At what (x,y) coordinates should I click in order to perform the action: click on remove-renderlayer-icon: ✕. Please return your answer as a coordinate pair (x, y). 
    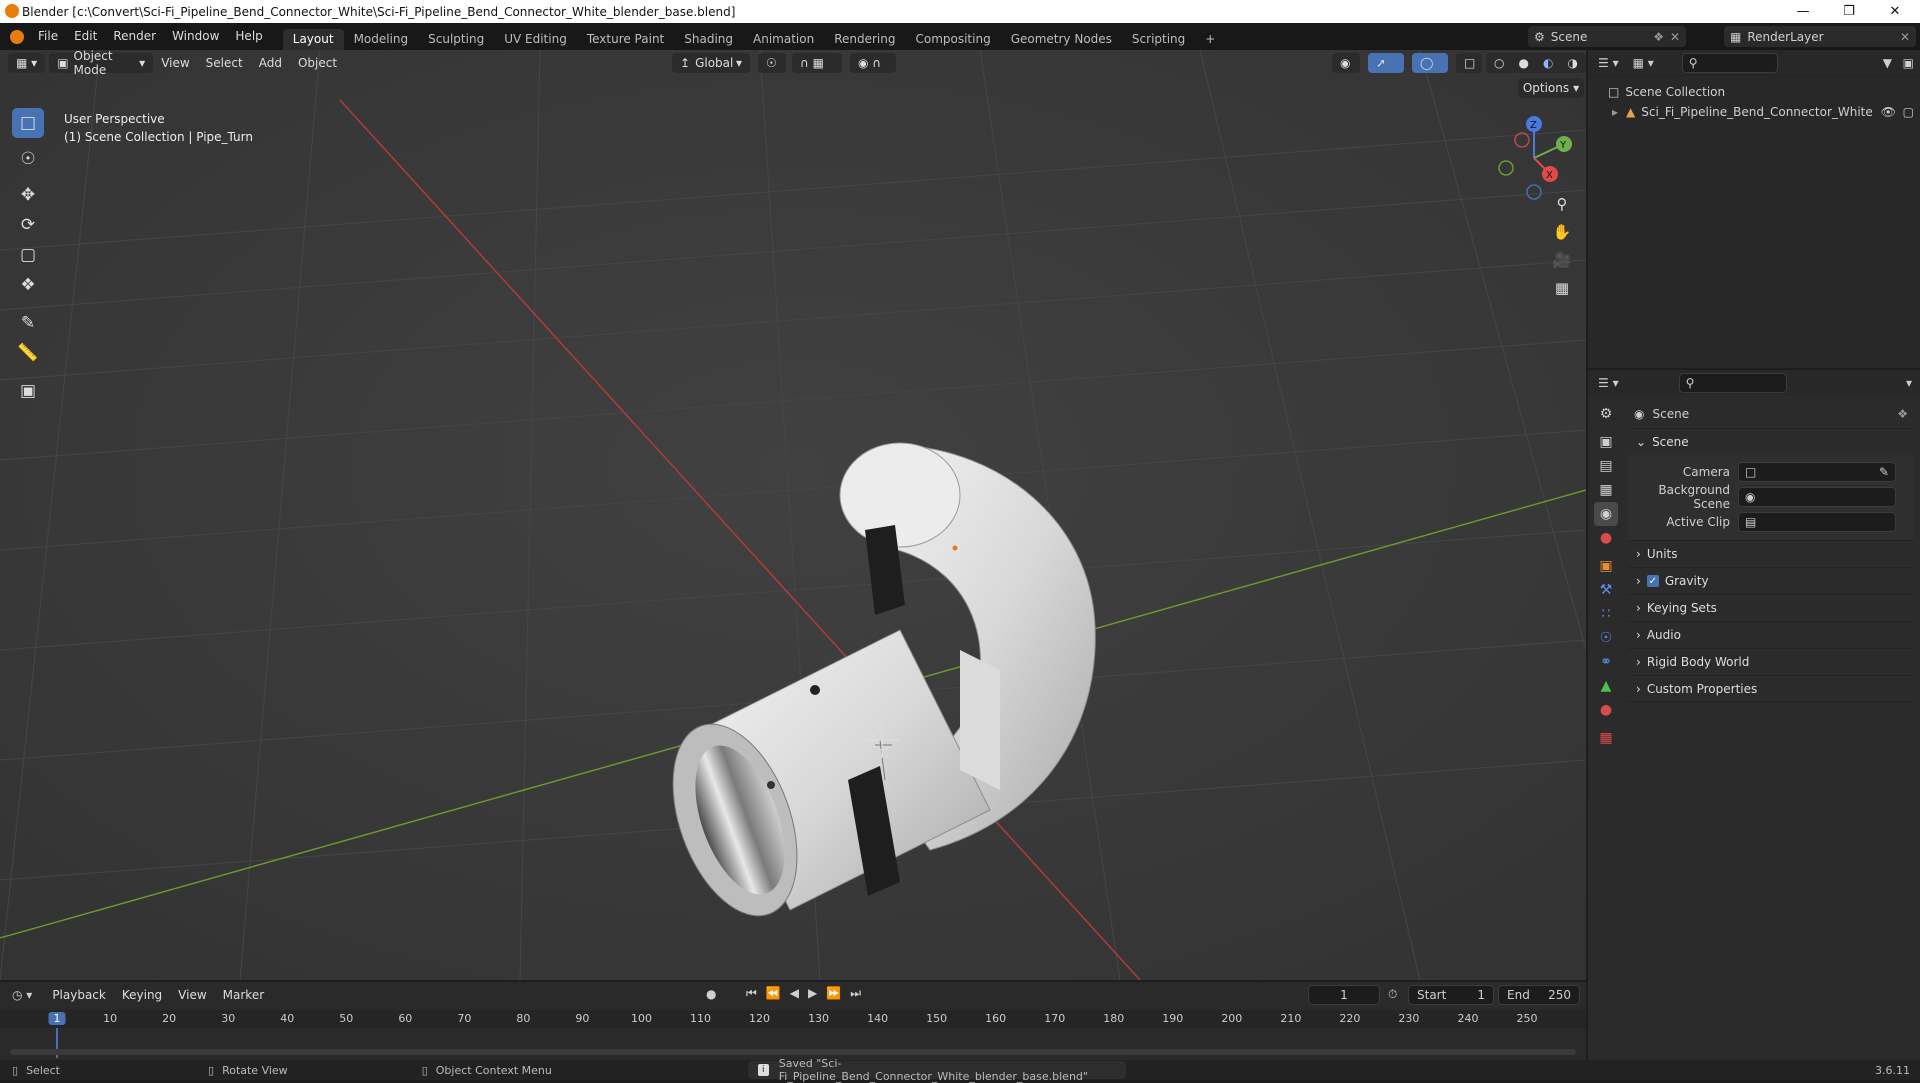
    Looking at the image, I should click on (1905, 37).